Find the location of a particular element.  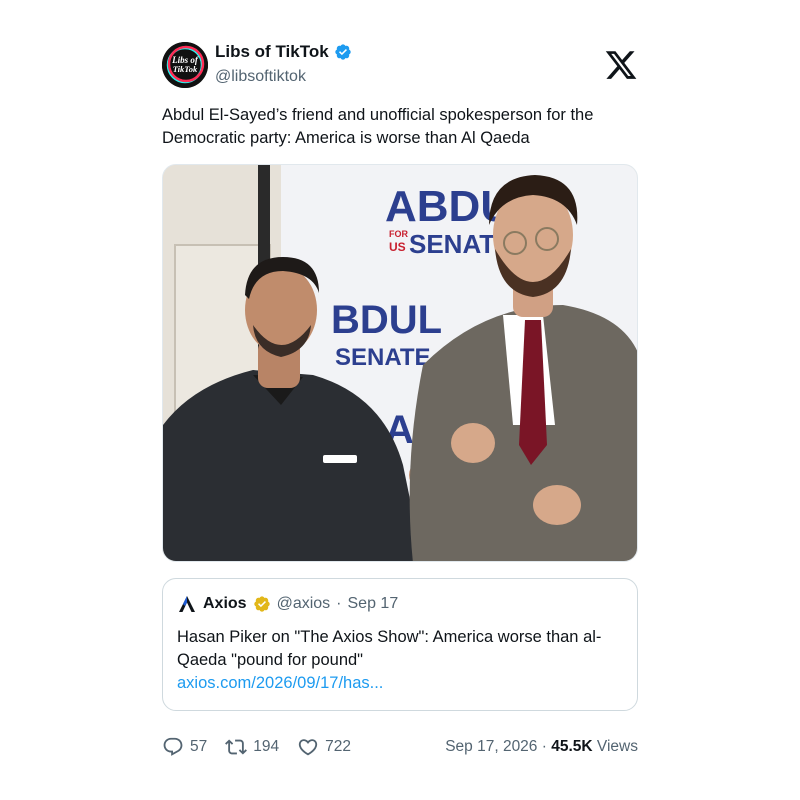

author-handle: @libsoftiktok is located at coordinates (260, 77).